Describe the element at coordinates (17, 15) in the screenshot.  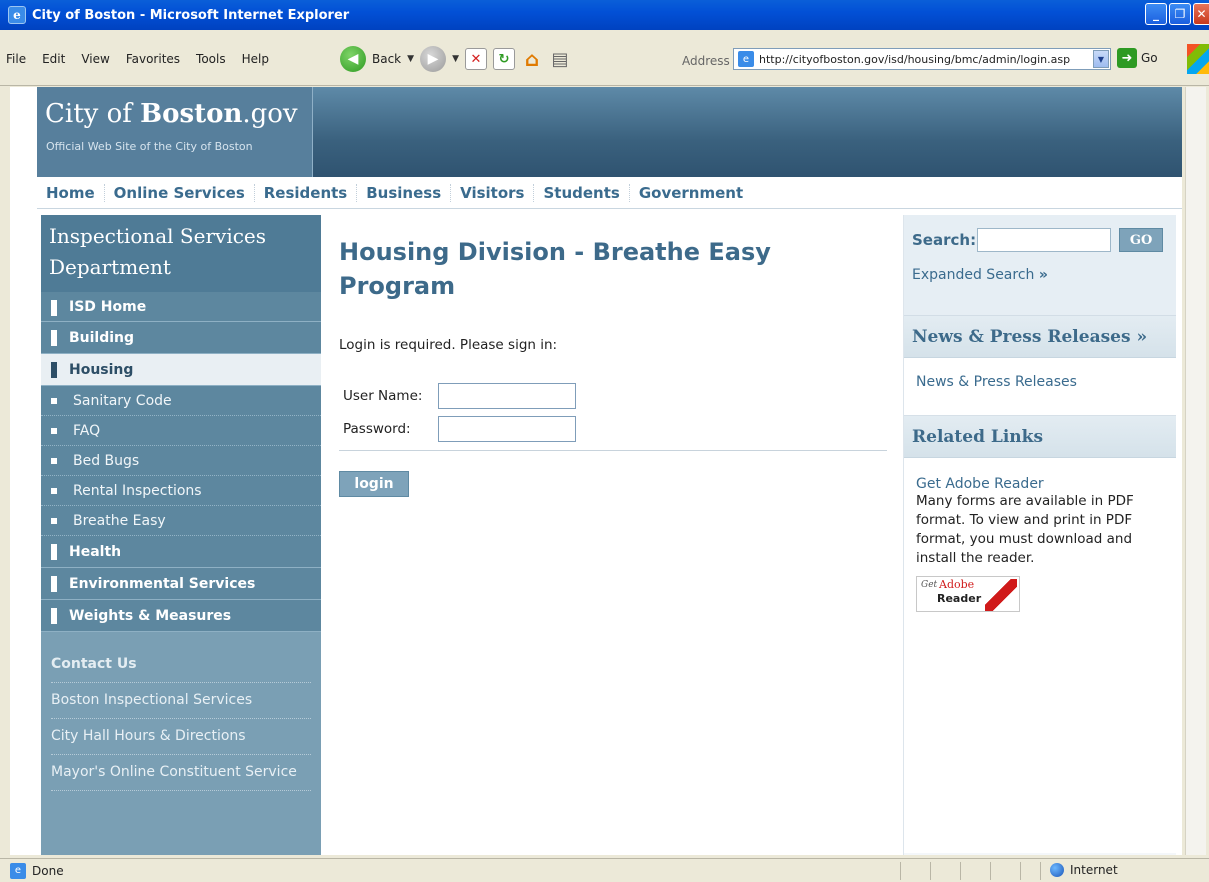
I see `ie-icon: e` at that location.